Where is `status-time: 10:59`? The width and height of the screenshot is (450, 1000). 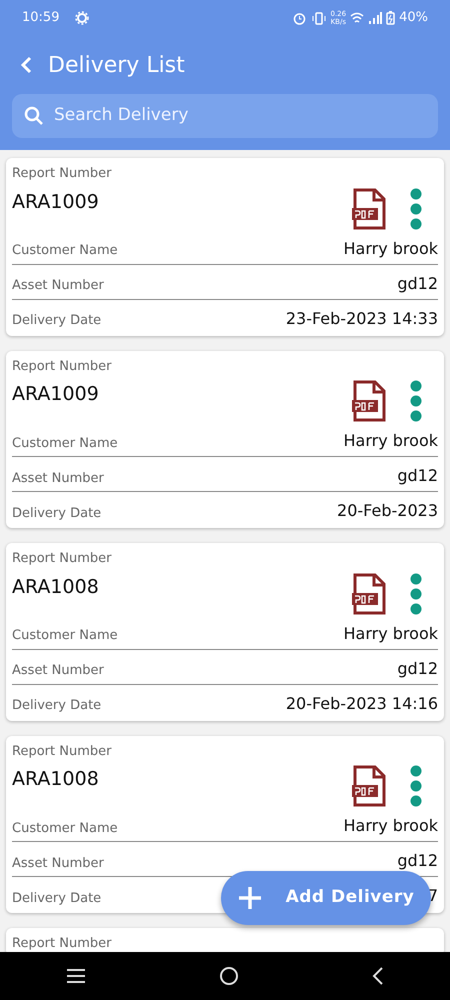
status-time: 10:59 is located at coordinates (41, 18).